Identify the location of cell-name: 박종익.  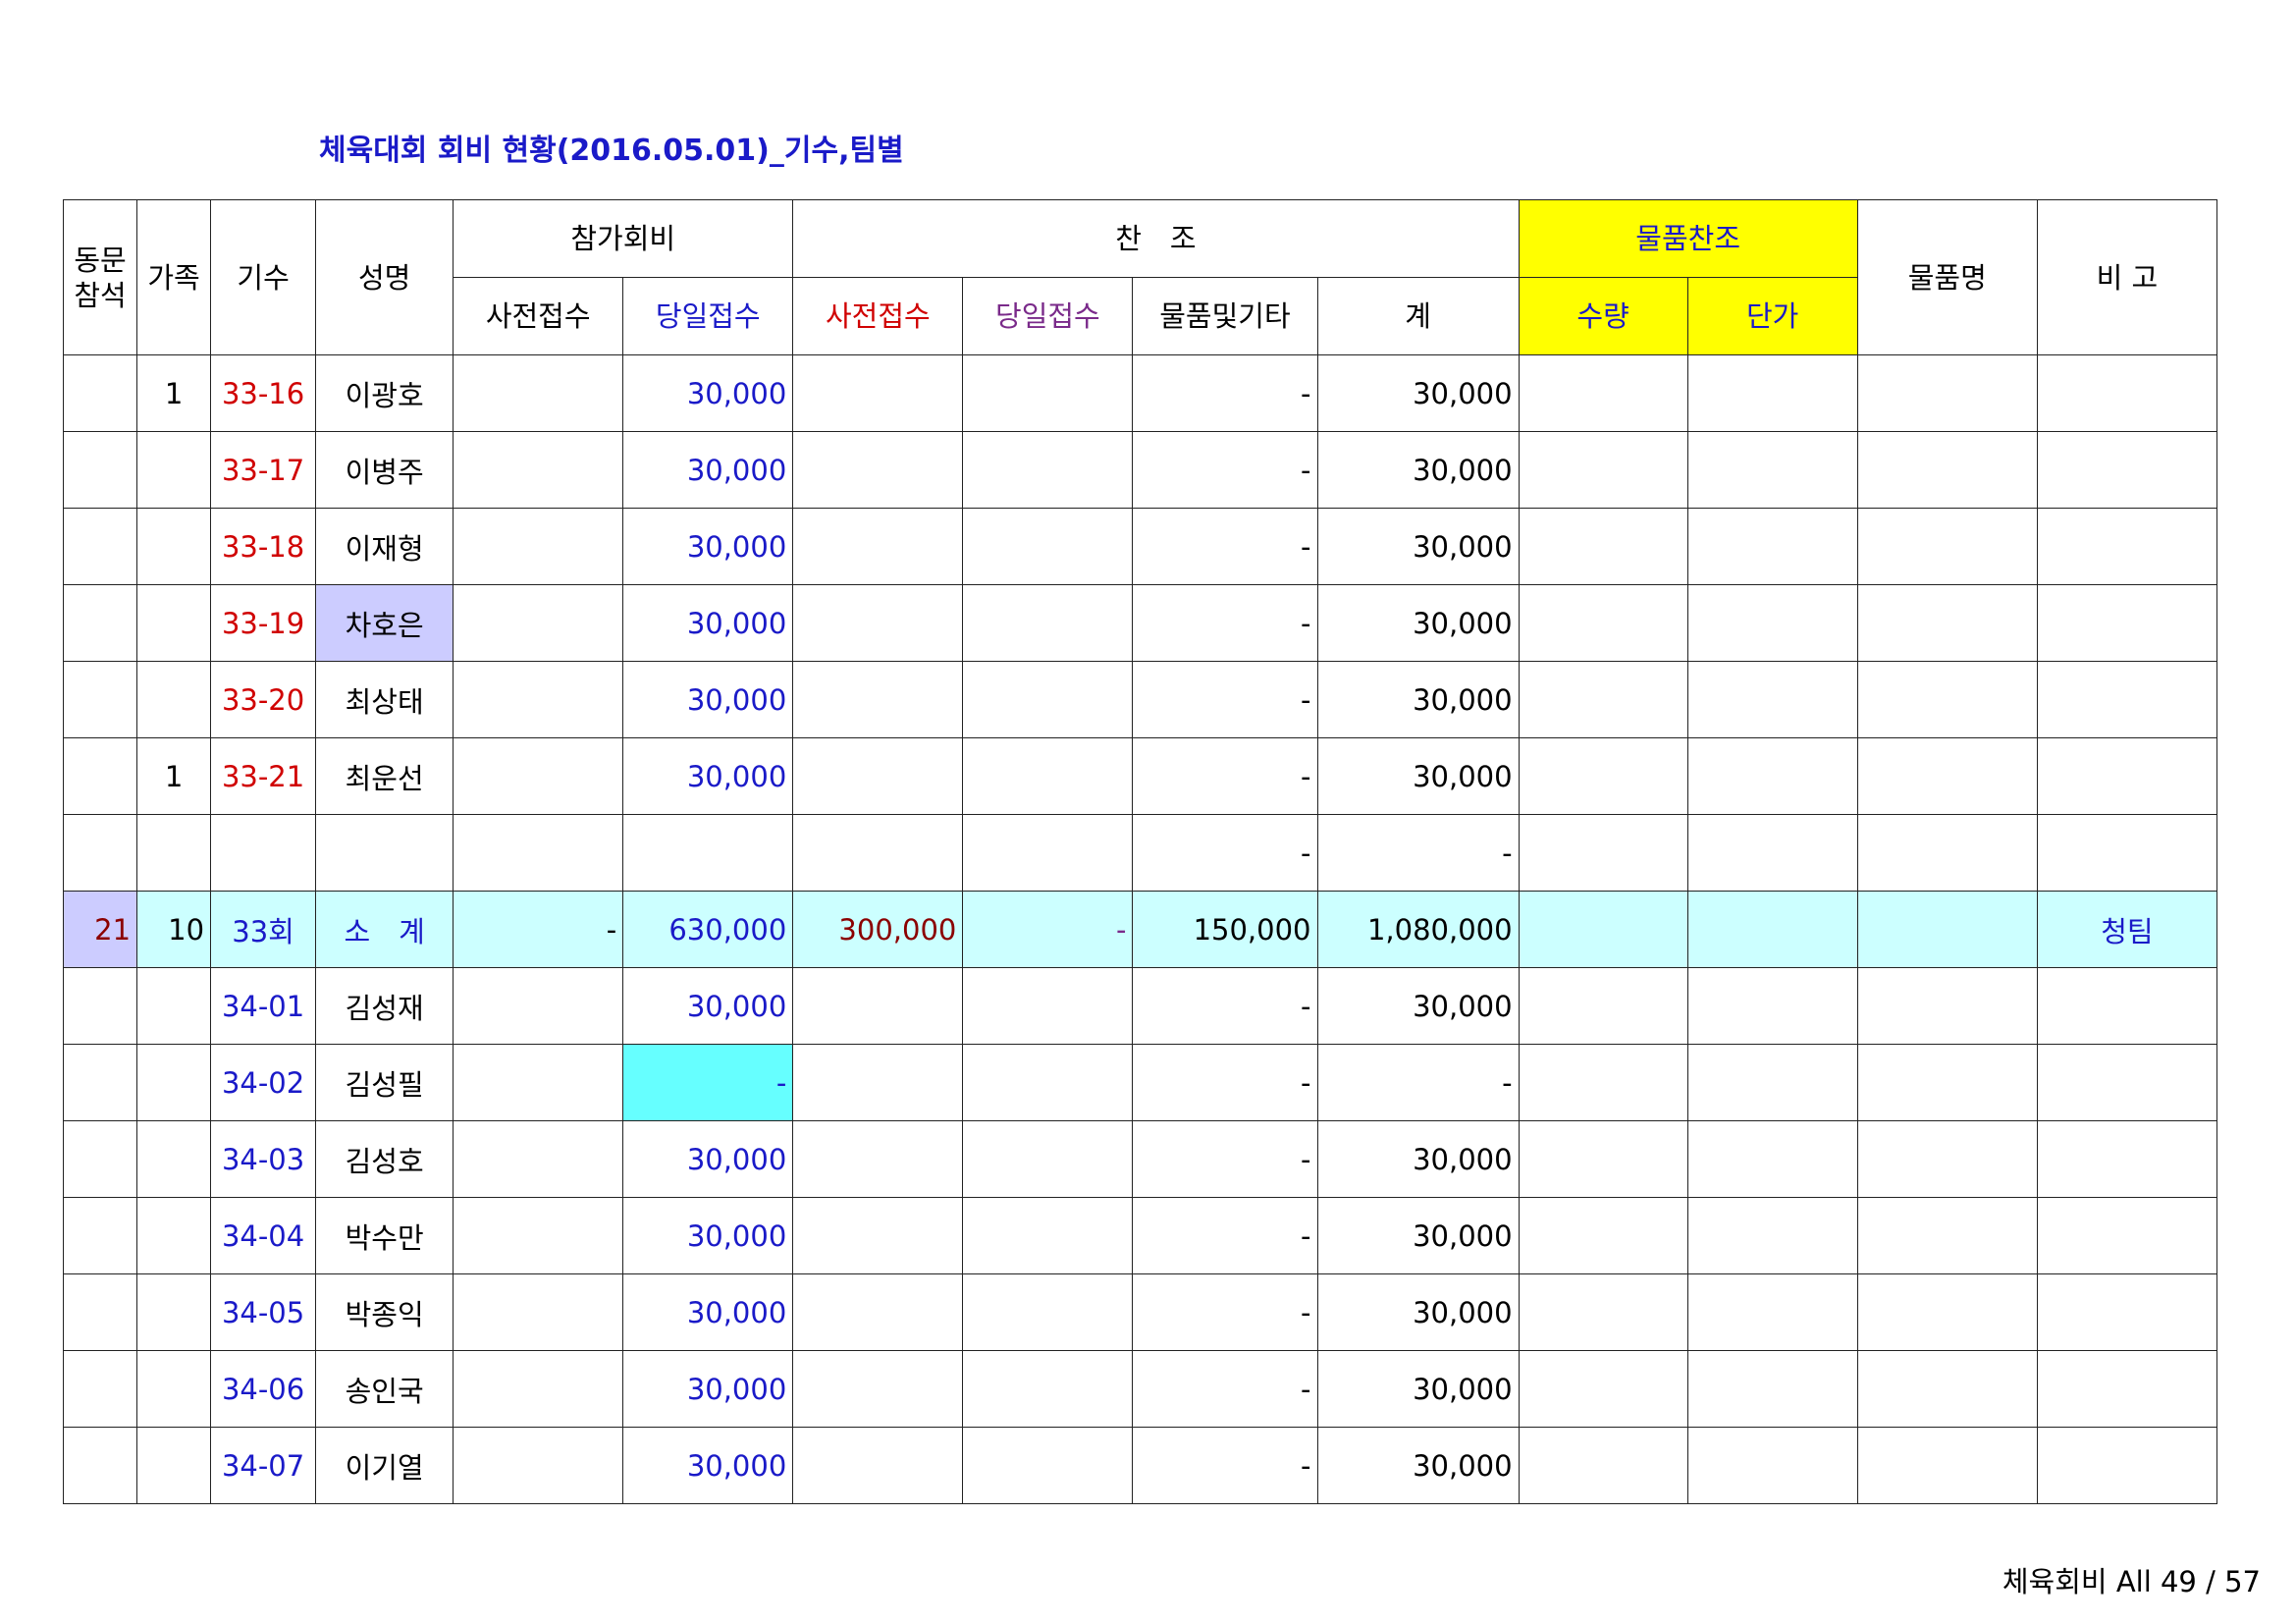
(384, 1312).